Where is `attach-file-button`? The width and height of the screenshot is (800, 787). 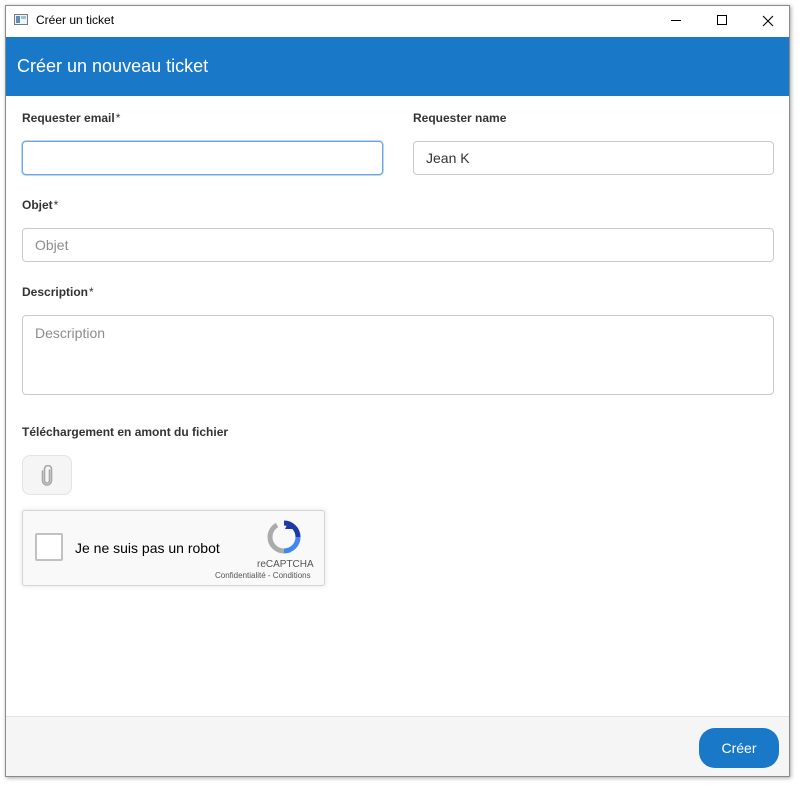 attach-file-button is located at coordinates (47, 475).